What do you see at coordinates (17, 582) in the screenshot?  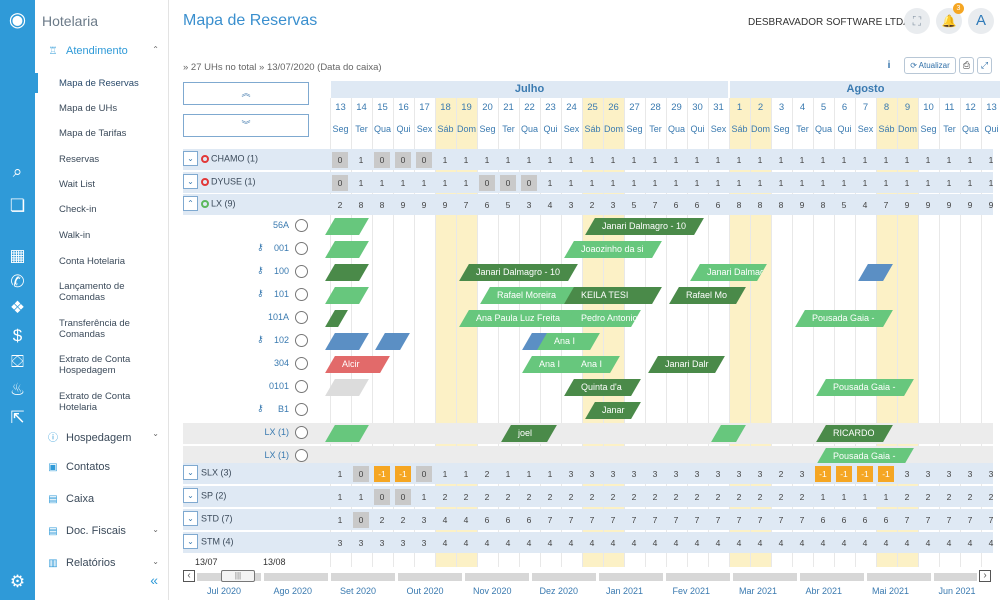 I see `settings-icon: ⚙` at bounding box center [17, 582].